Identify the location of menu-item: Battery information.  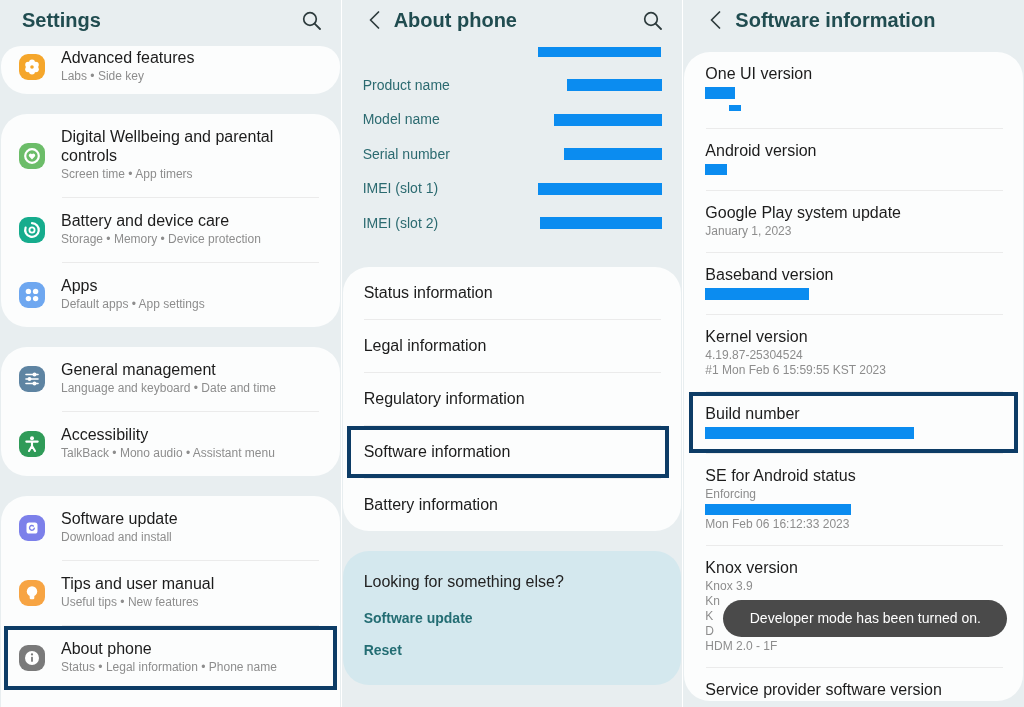
(508, 505).